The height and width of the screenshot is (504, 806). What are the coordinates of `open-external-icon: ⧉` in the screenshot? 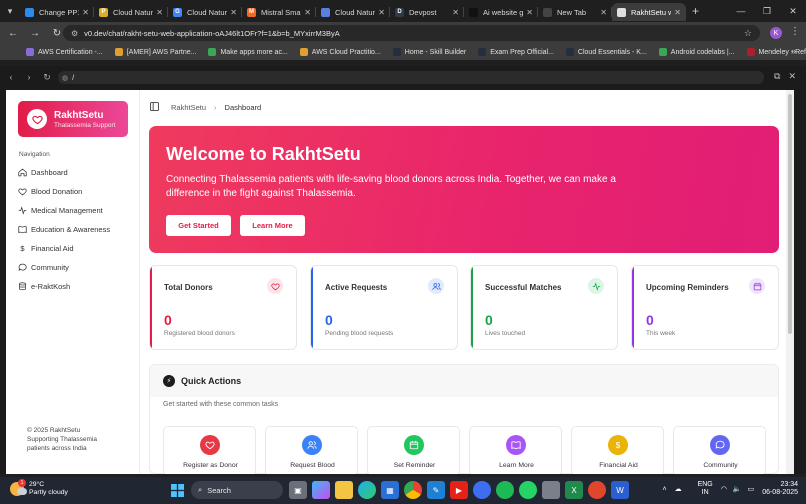 It's located at (777, 76).